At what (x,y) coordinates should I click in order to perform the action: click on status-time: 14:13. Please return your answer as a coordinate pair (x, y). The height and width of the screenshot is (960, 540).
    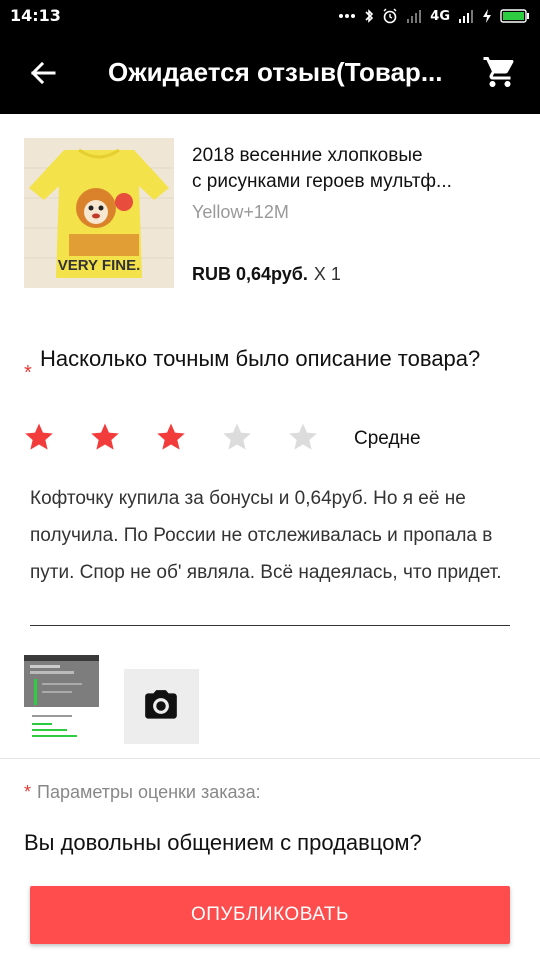
    Looking at the image, I should click on (35, 15).